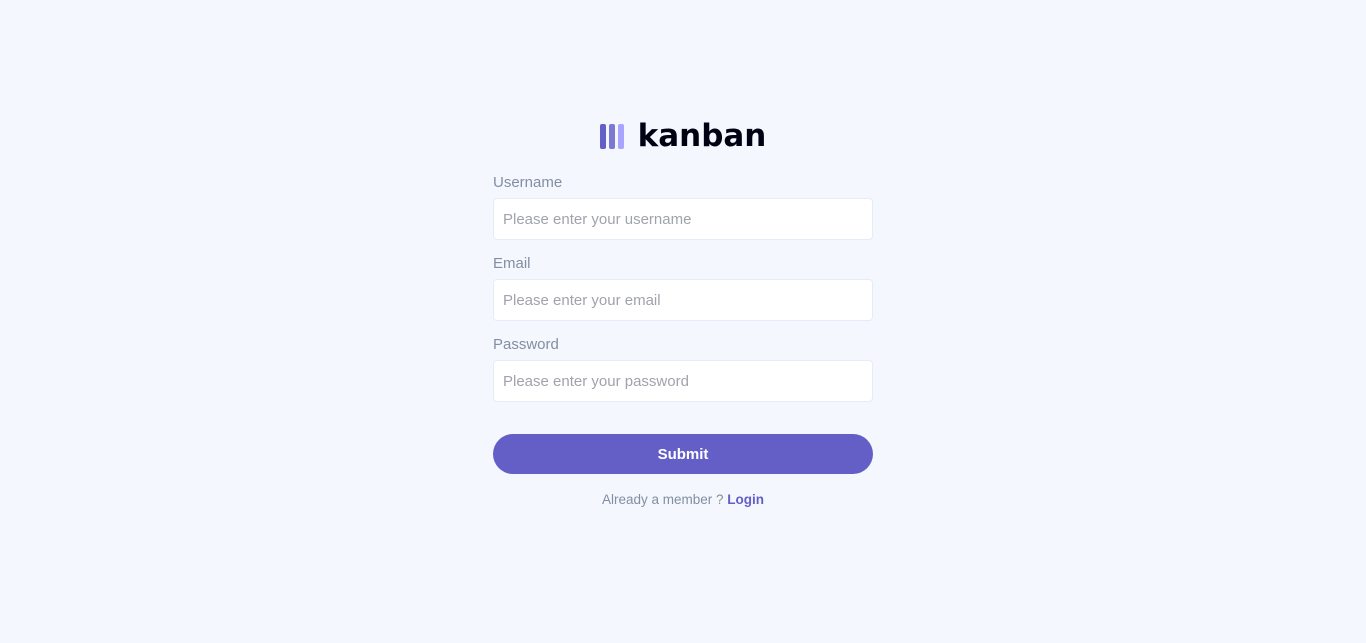 This screenshot has width=1366, height=643. Describe the element at coordinates (683, 454) in the screenshot. I see `submit-button: Submit` at that location.